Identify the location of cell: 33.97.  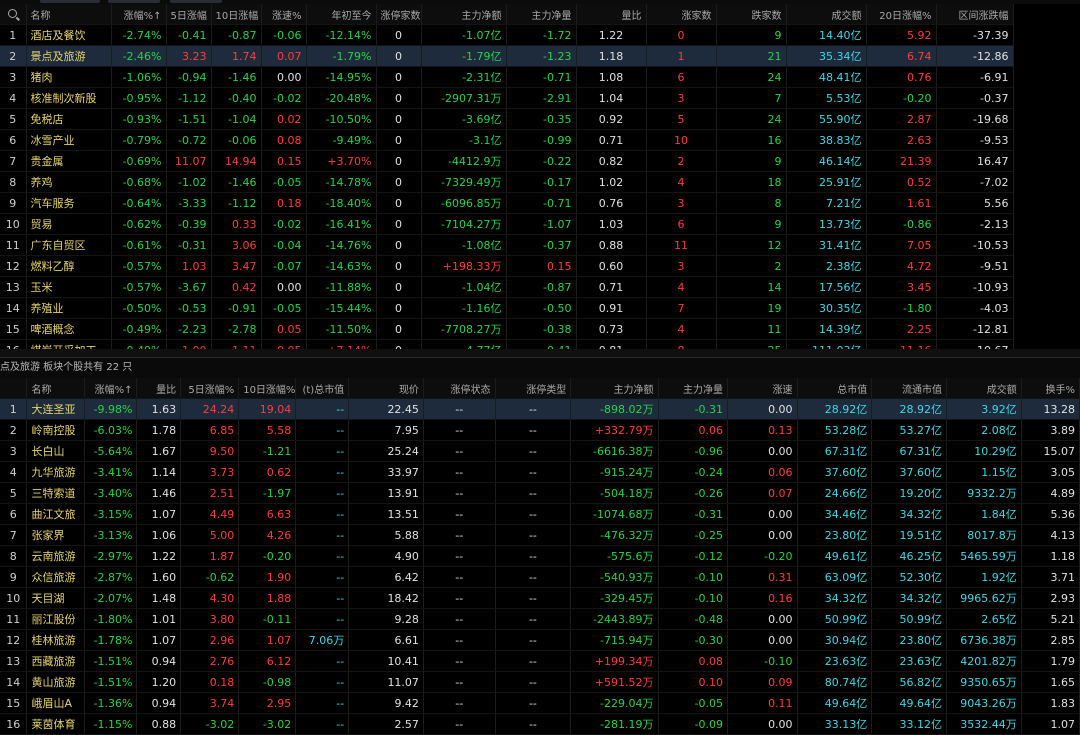
(386, 472).